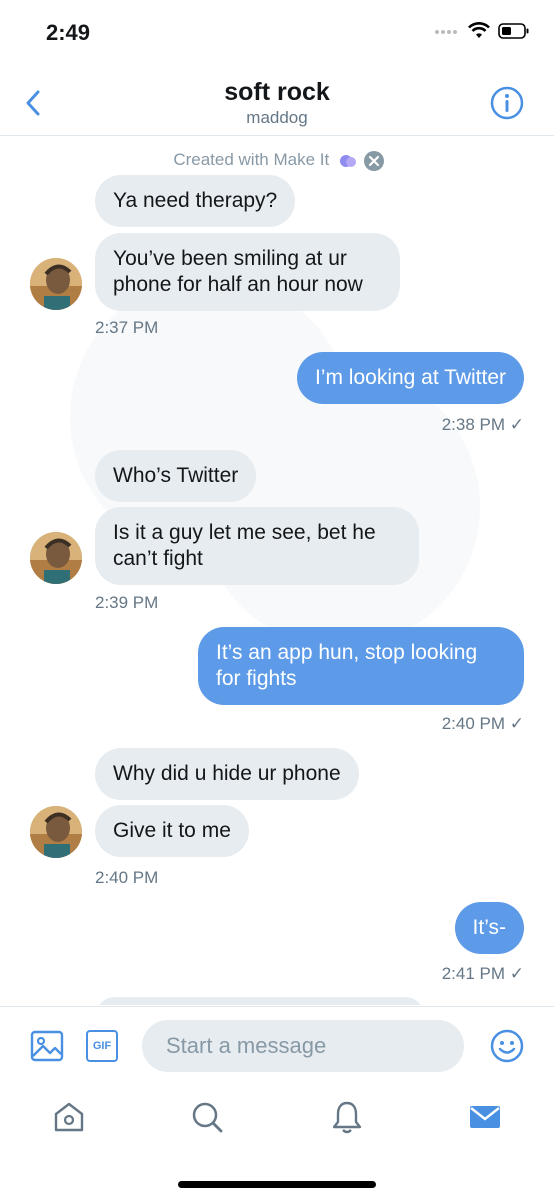 This screenshot has width=554, height=1200. What do you see at coordinates (347, 161) in the screenshot?
I see `make-it-logo-icon` at bounding box center [347, 161].